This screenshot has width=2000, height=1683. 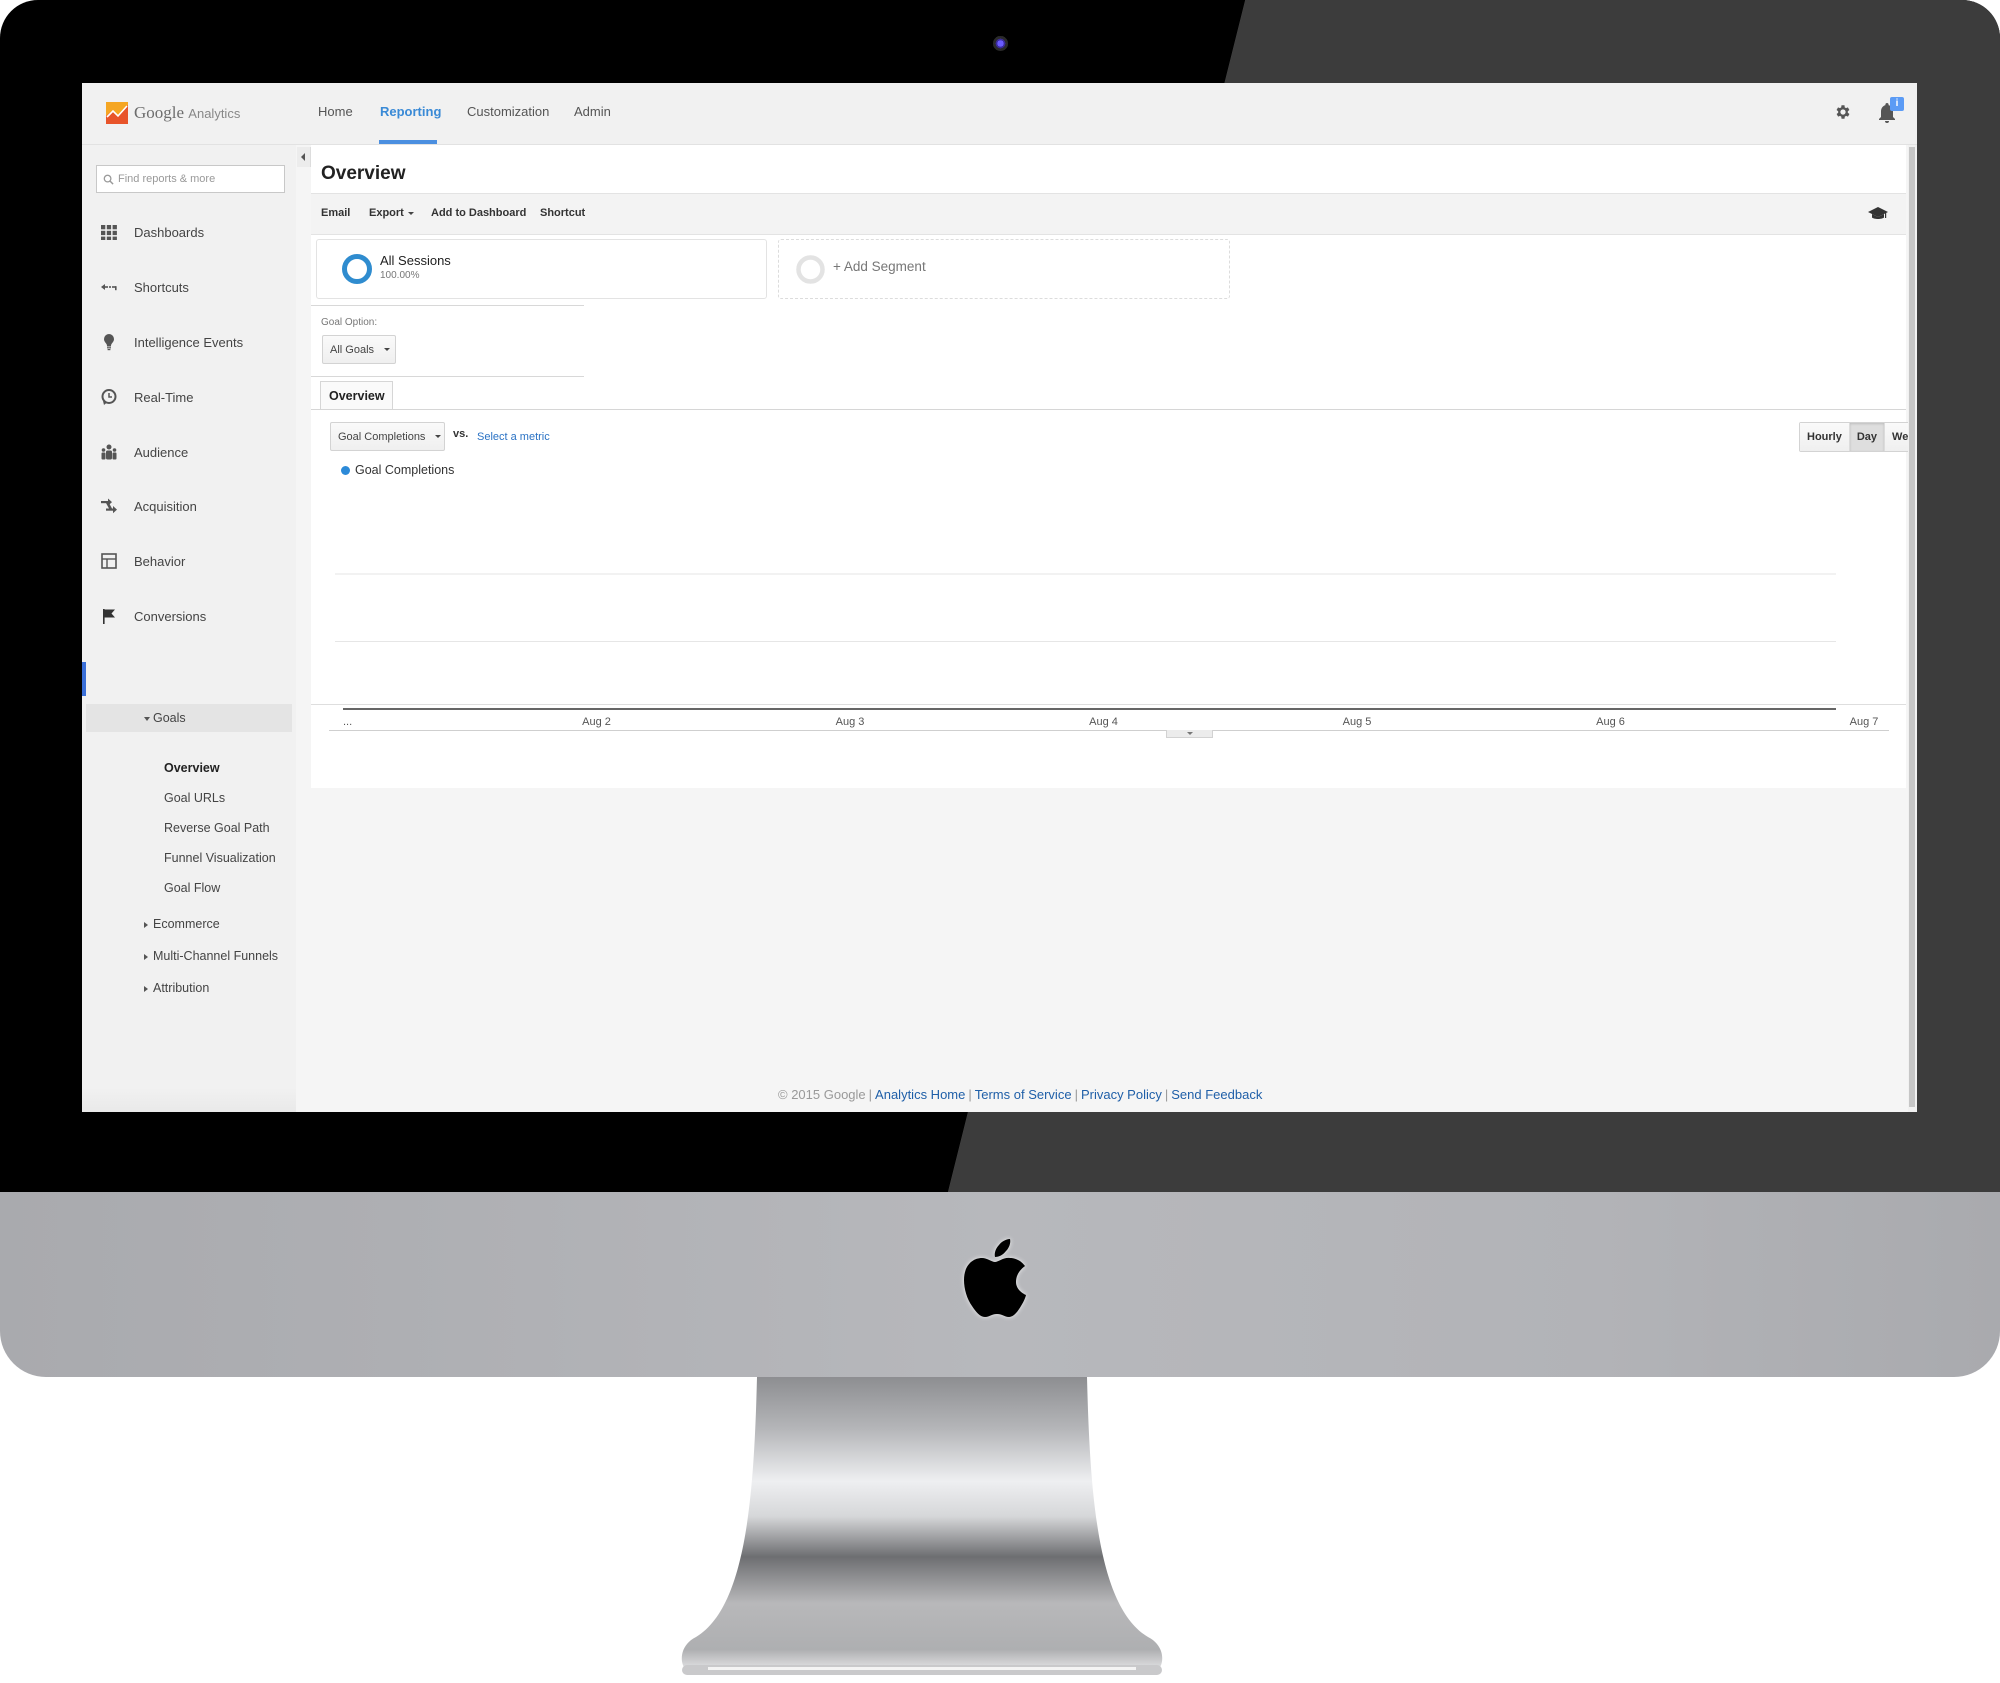 What do you see at coordinates (1357, 722) in the screenshot?
I see `x-tick-label: Aug 5` at bounding box center [1357, 722].